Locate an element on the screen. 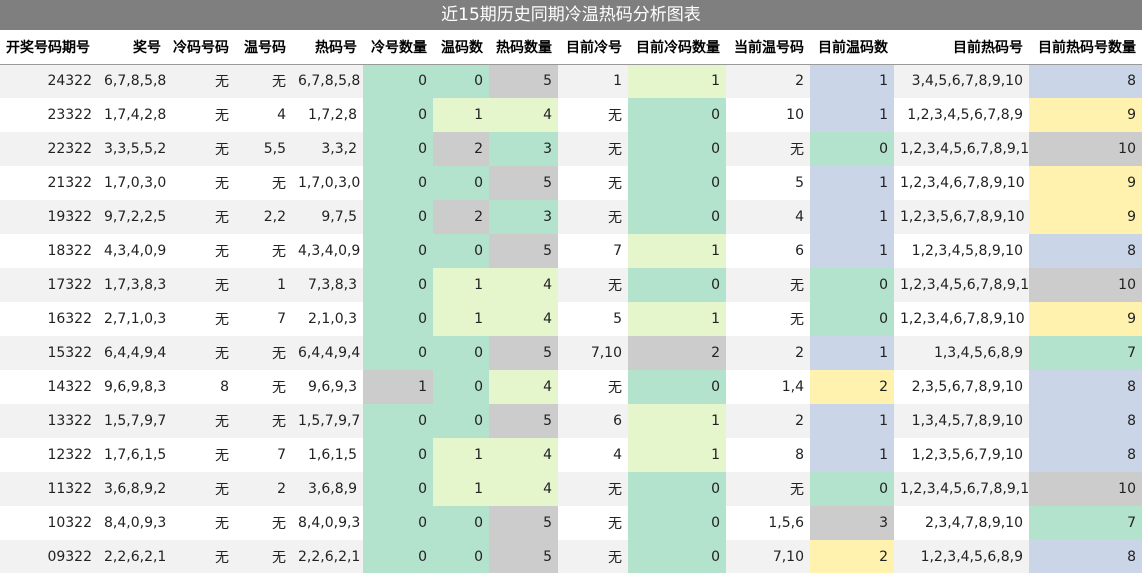 This screenshot has width=1142, height=575. table-cell: 1,5,6 is located at coordinates (786, 523).